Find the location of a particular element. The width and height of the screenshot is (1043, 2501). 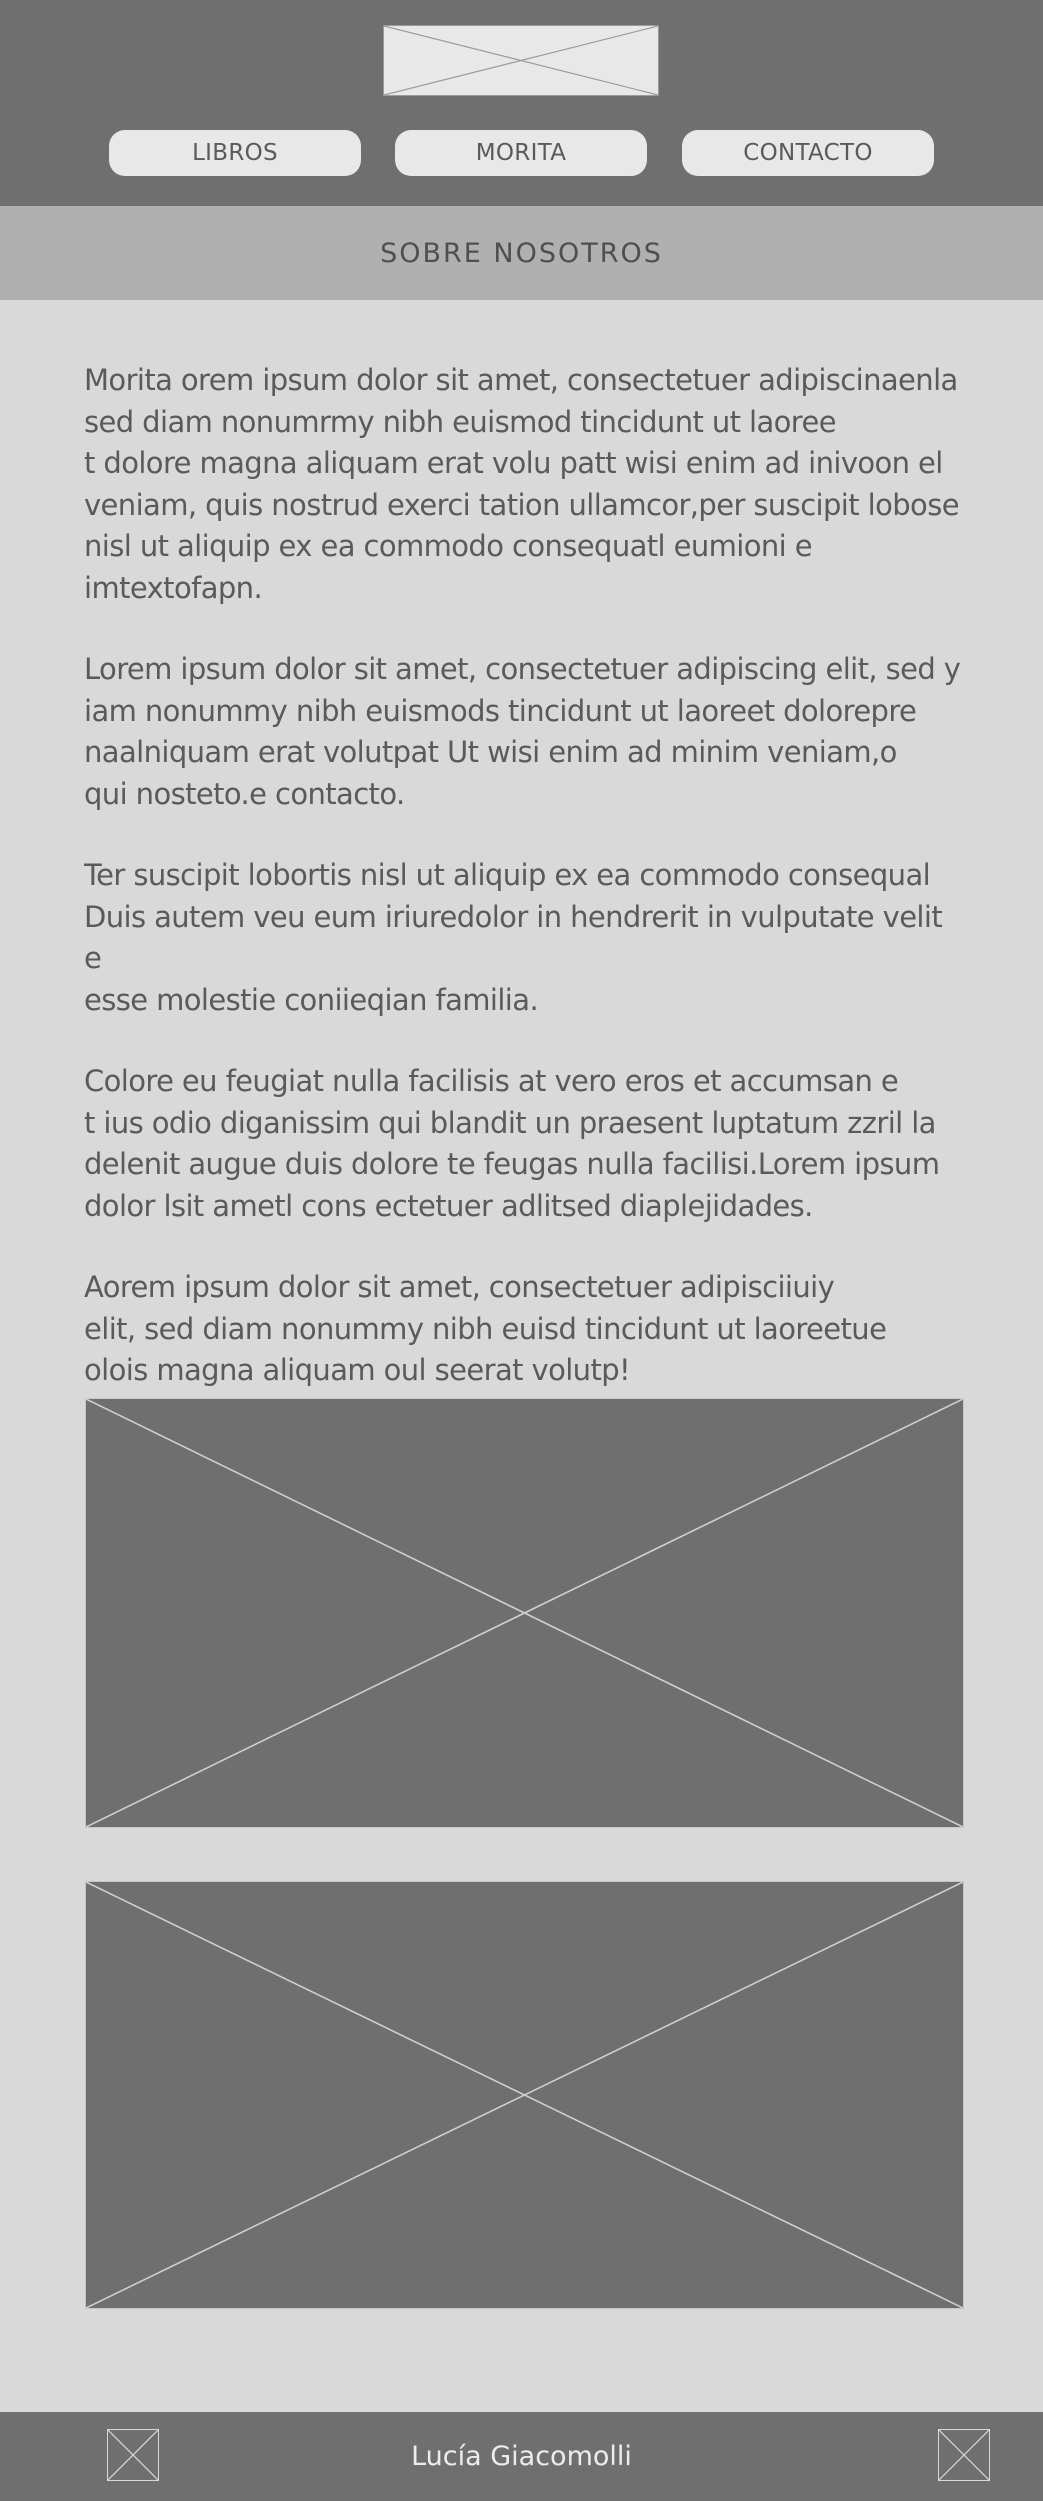

nav-button-contacto: CONTACTO is located at coordinates (808, 153).